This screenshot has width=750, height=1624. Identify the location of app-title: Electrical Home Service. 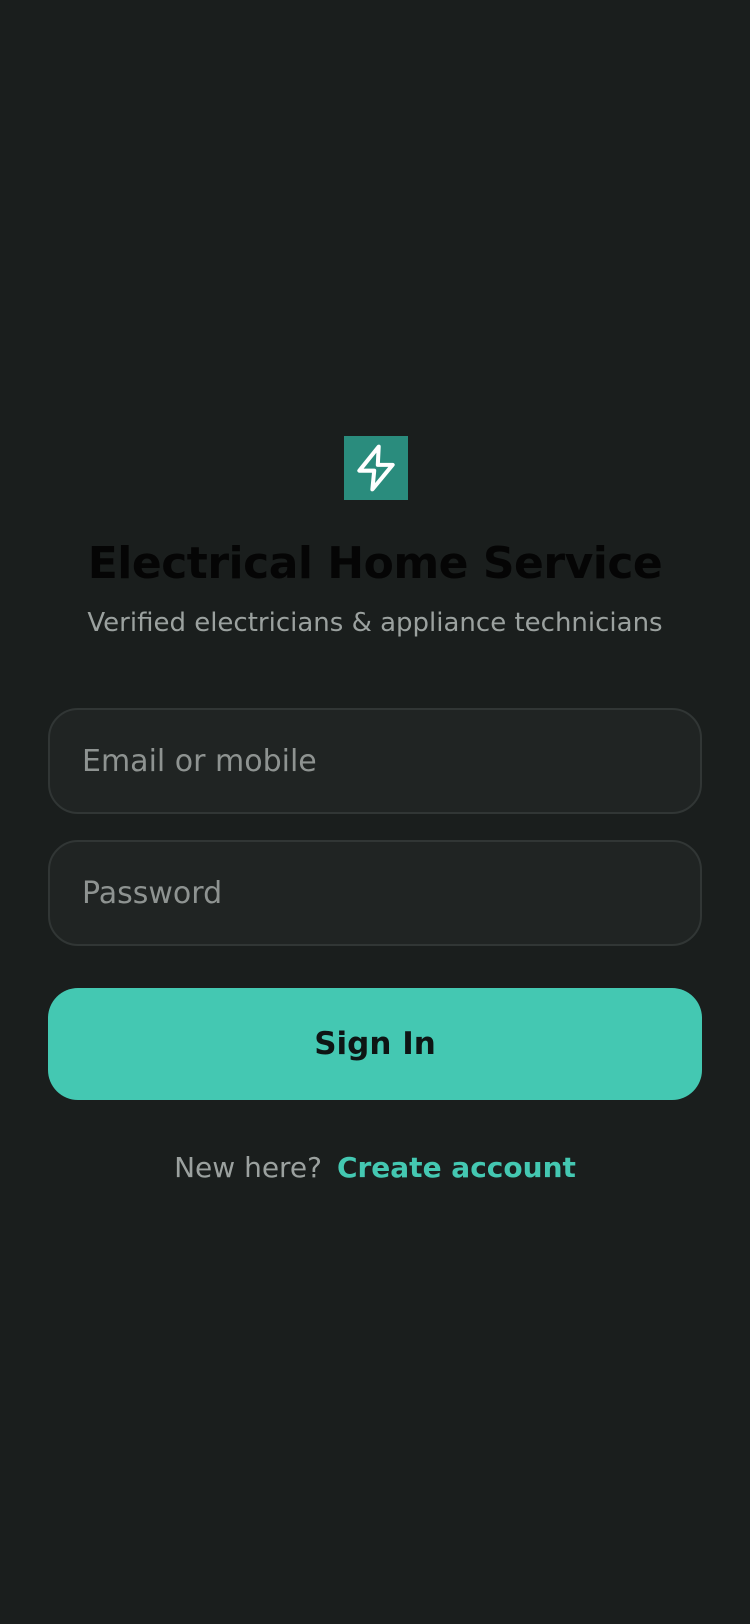
(375, 563).